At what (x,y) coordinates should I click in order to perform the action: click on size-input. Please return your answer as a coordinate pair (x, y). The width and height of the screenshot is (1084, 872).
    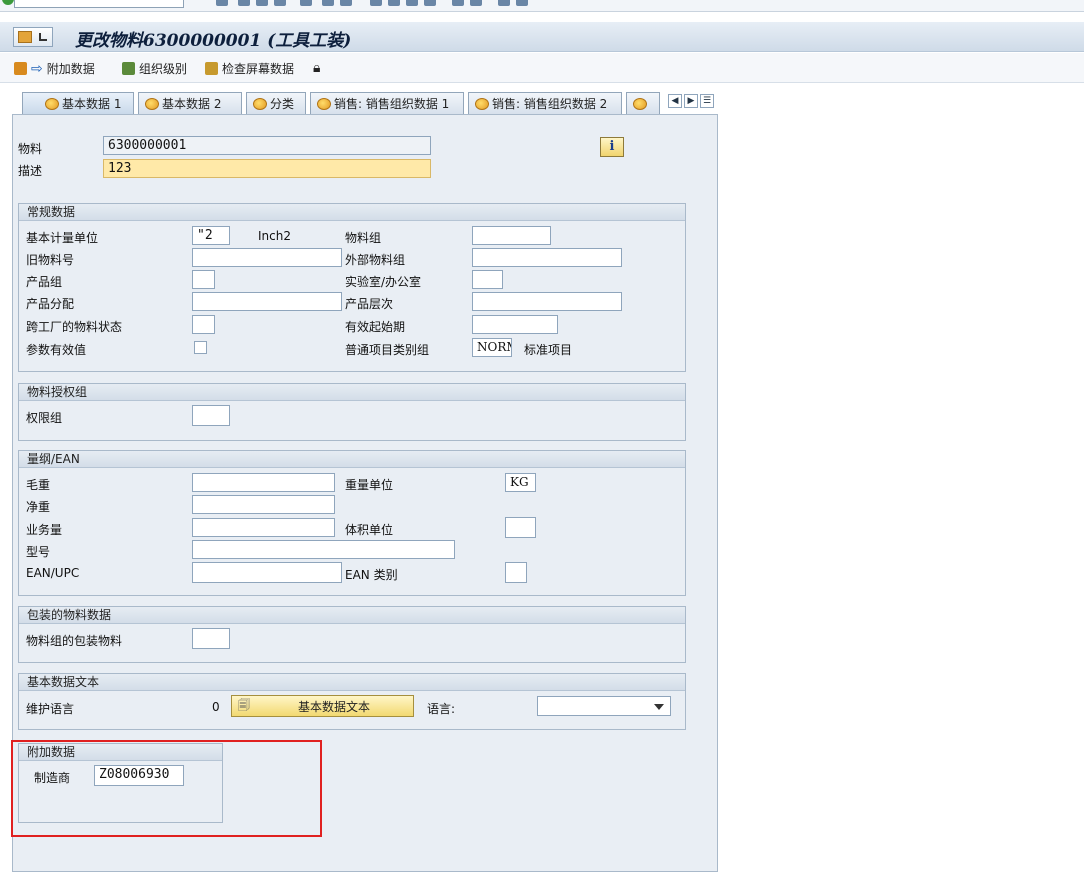
    Looking at the image, I should click on (323, 549).